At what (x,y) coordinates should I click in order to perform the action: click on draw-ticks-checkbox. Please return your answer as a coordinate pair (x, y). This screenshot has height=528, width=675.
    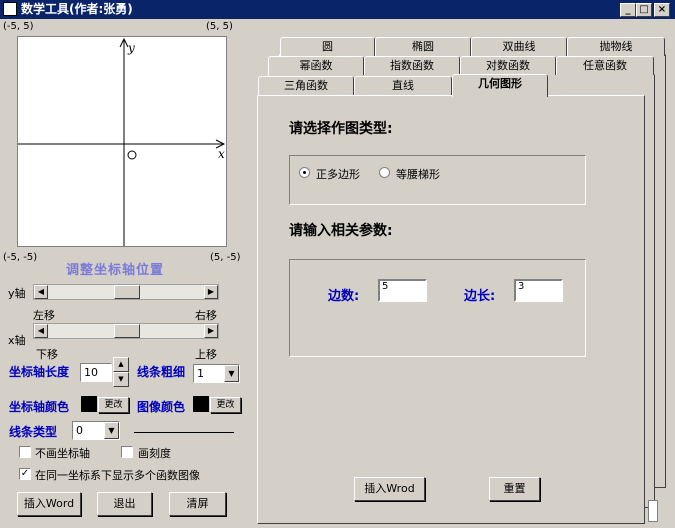
    Looking at the image, I should click on (127, 452).